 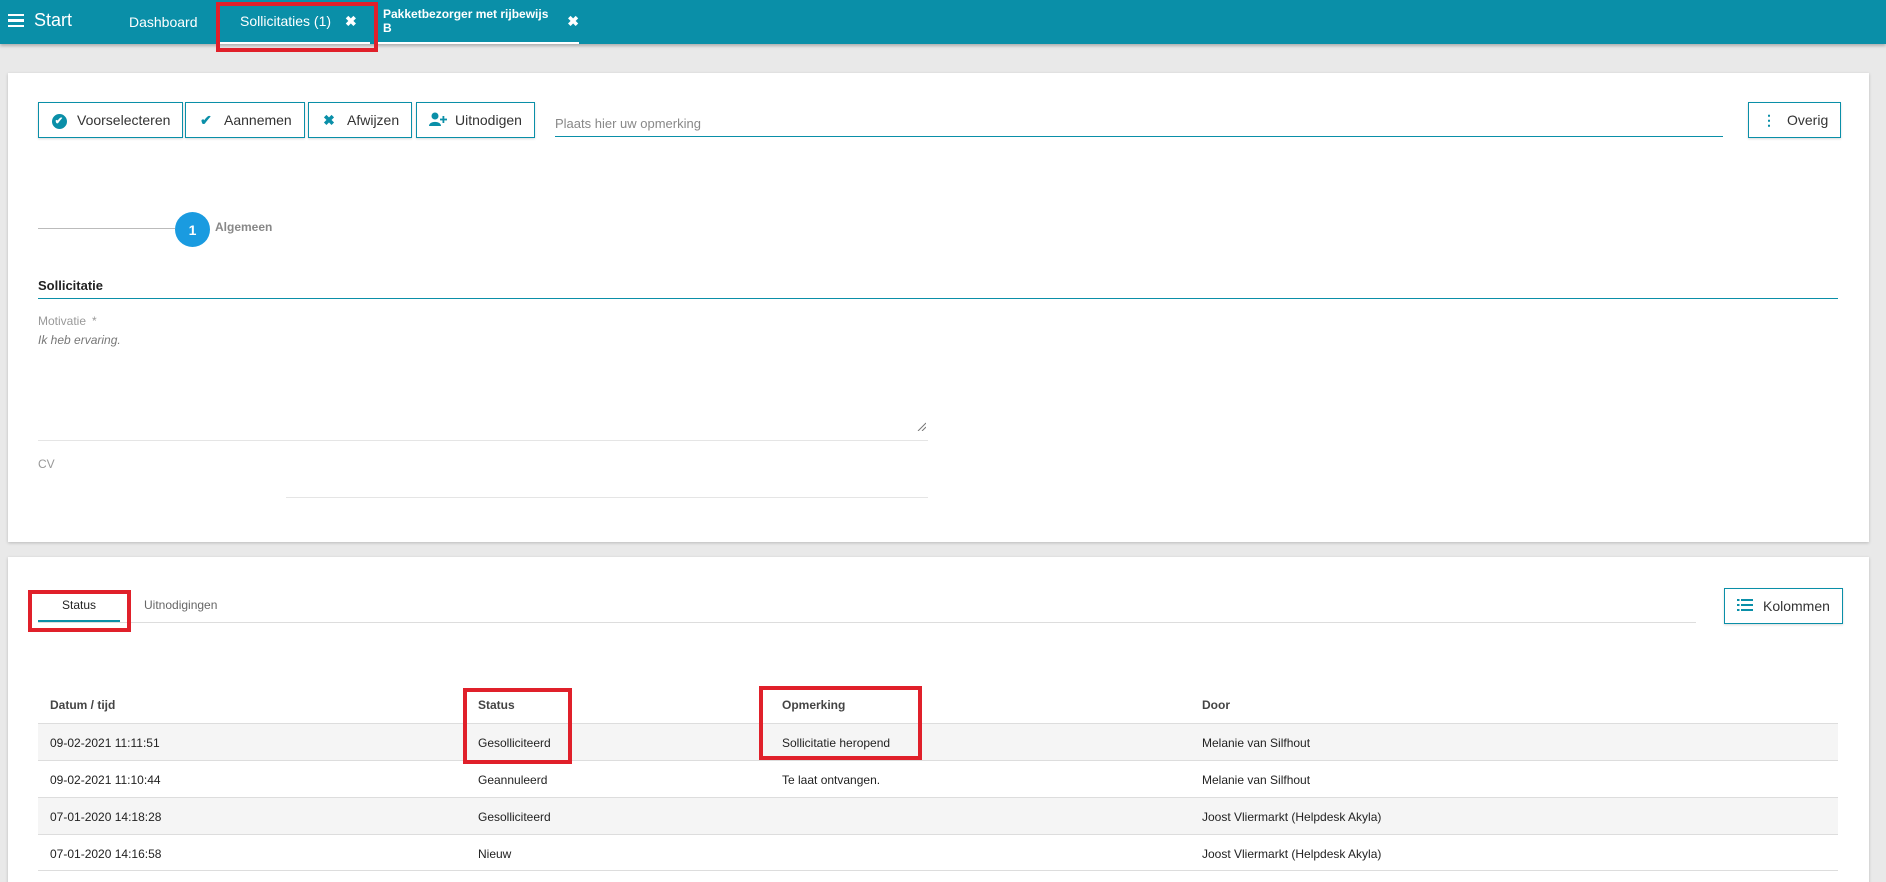 I want to click on start-menu-button: Start, so click(x=40, y=20).